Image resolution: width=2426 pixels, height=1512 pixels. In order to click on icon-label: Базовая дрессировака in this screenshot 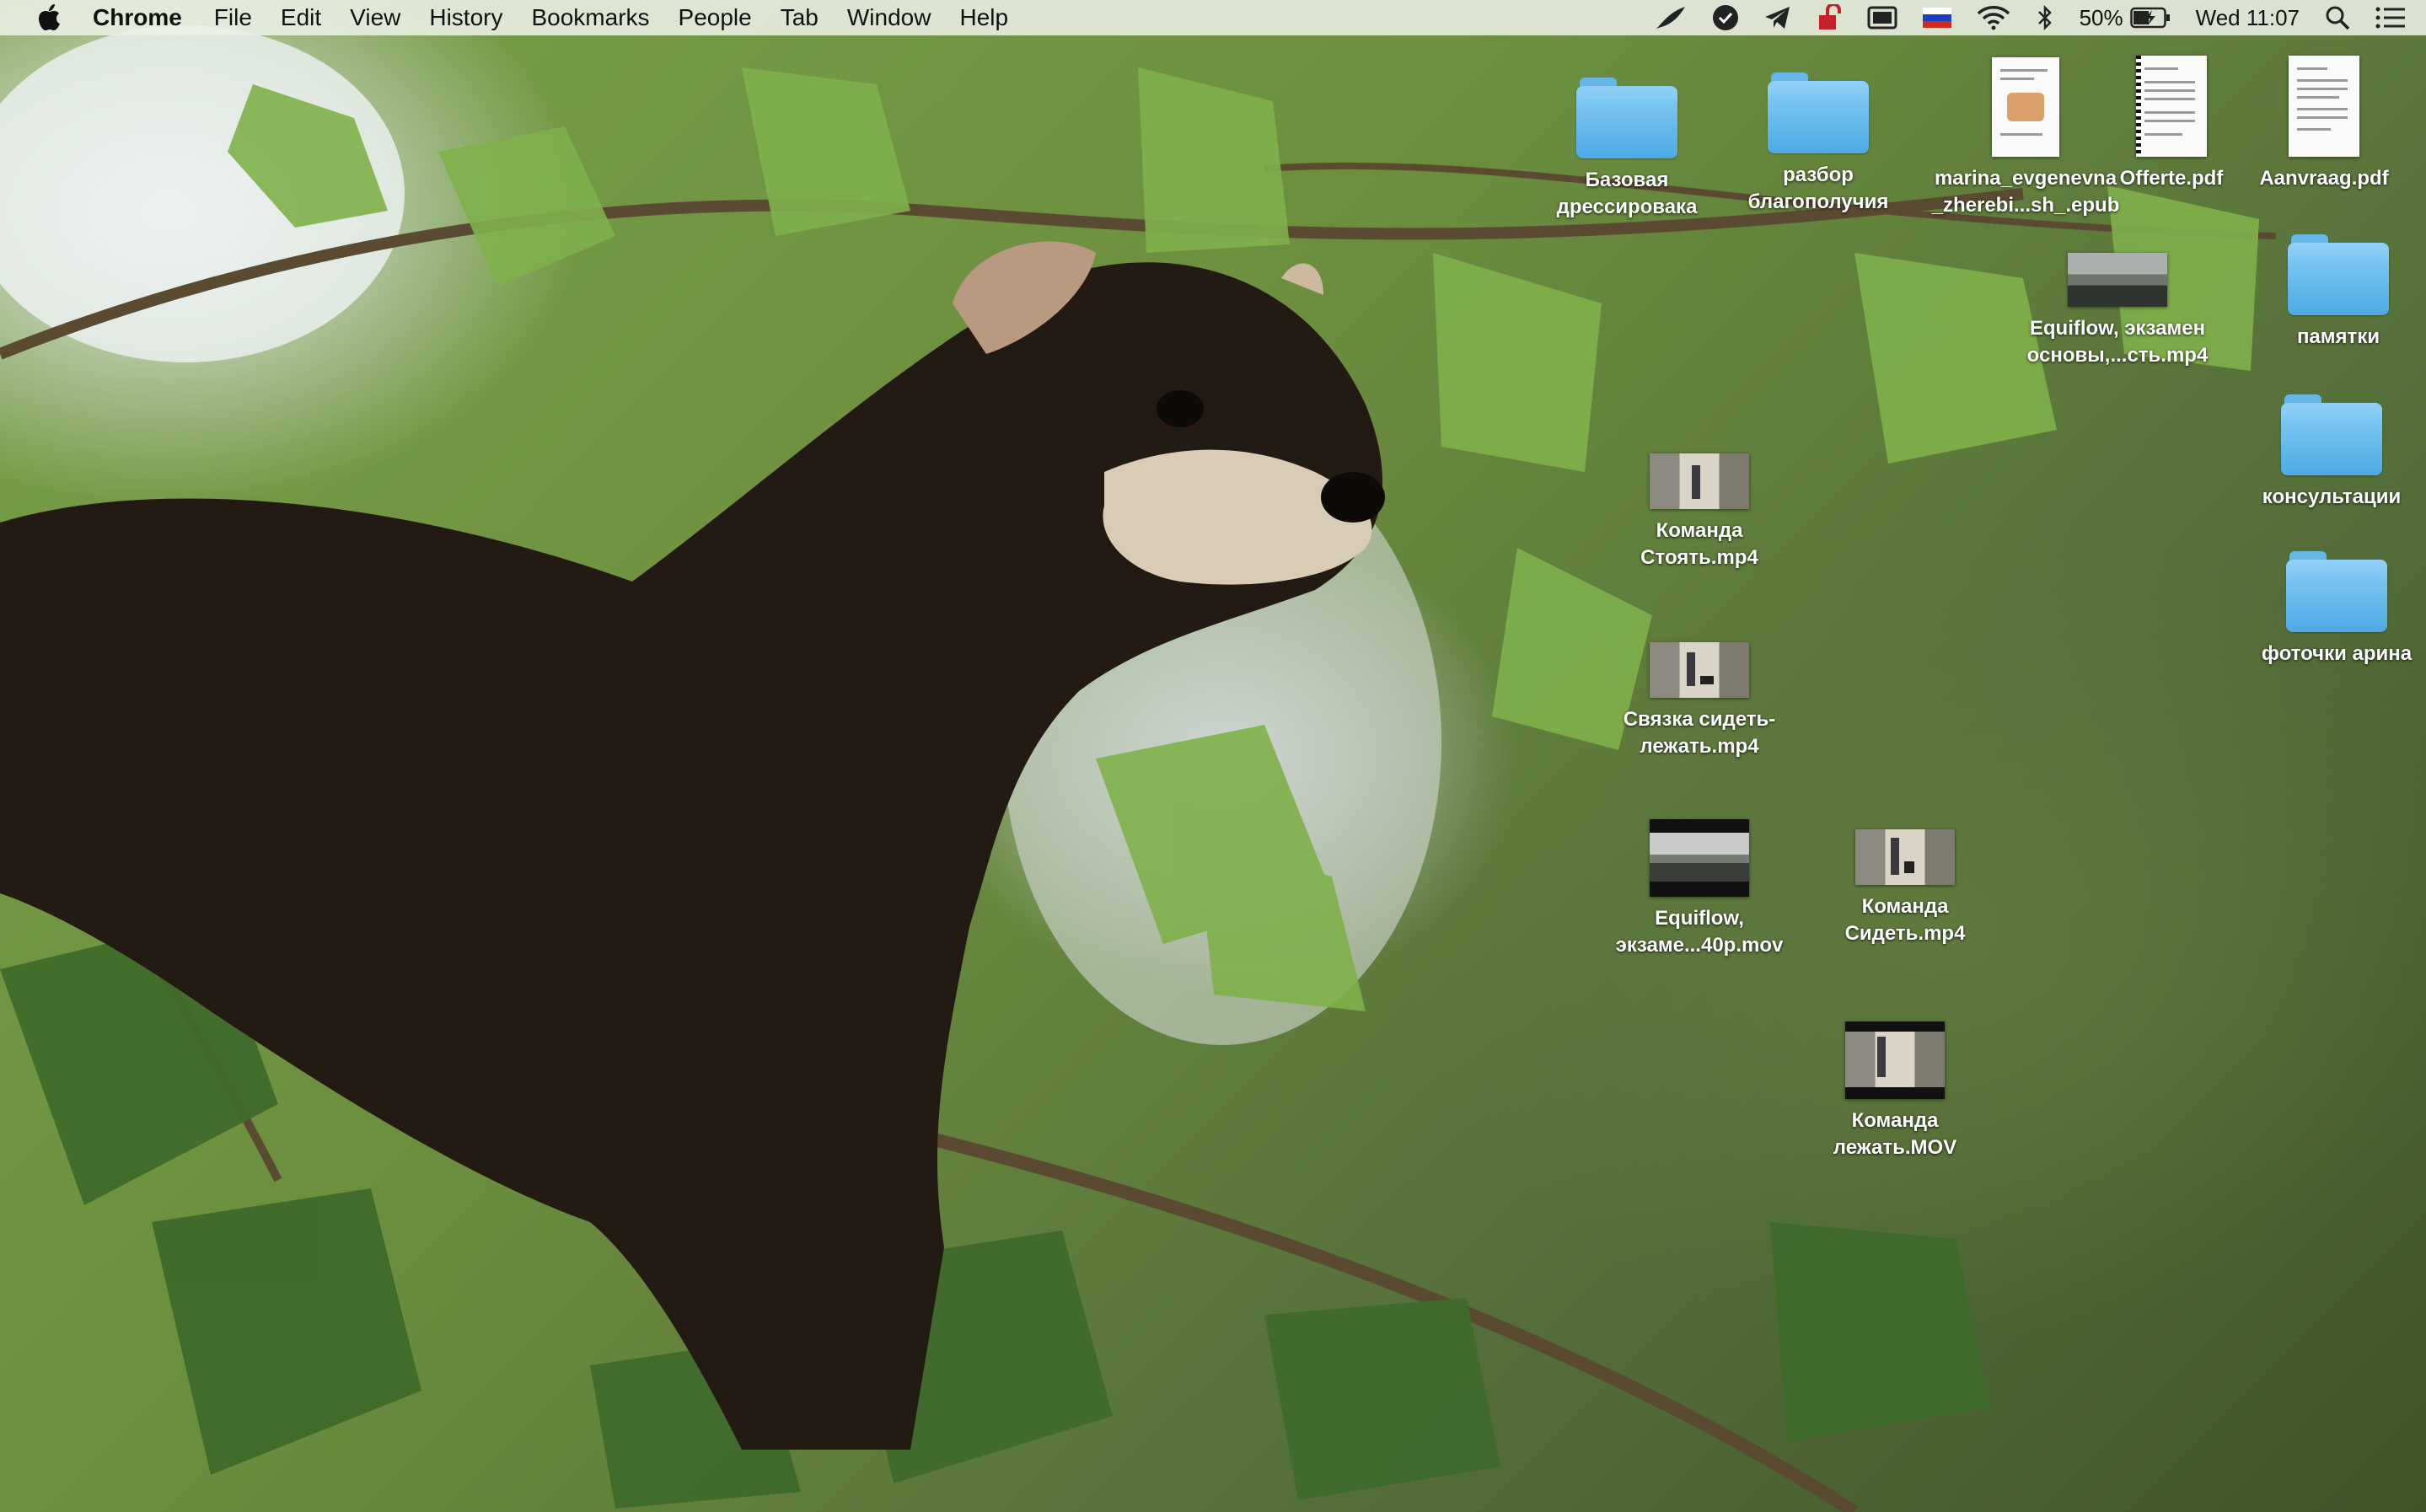, I will do `click(1627, 193)`.